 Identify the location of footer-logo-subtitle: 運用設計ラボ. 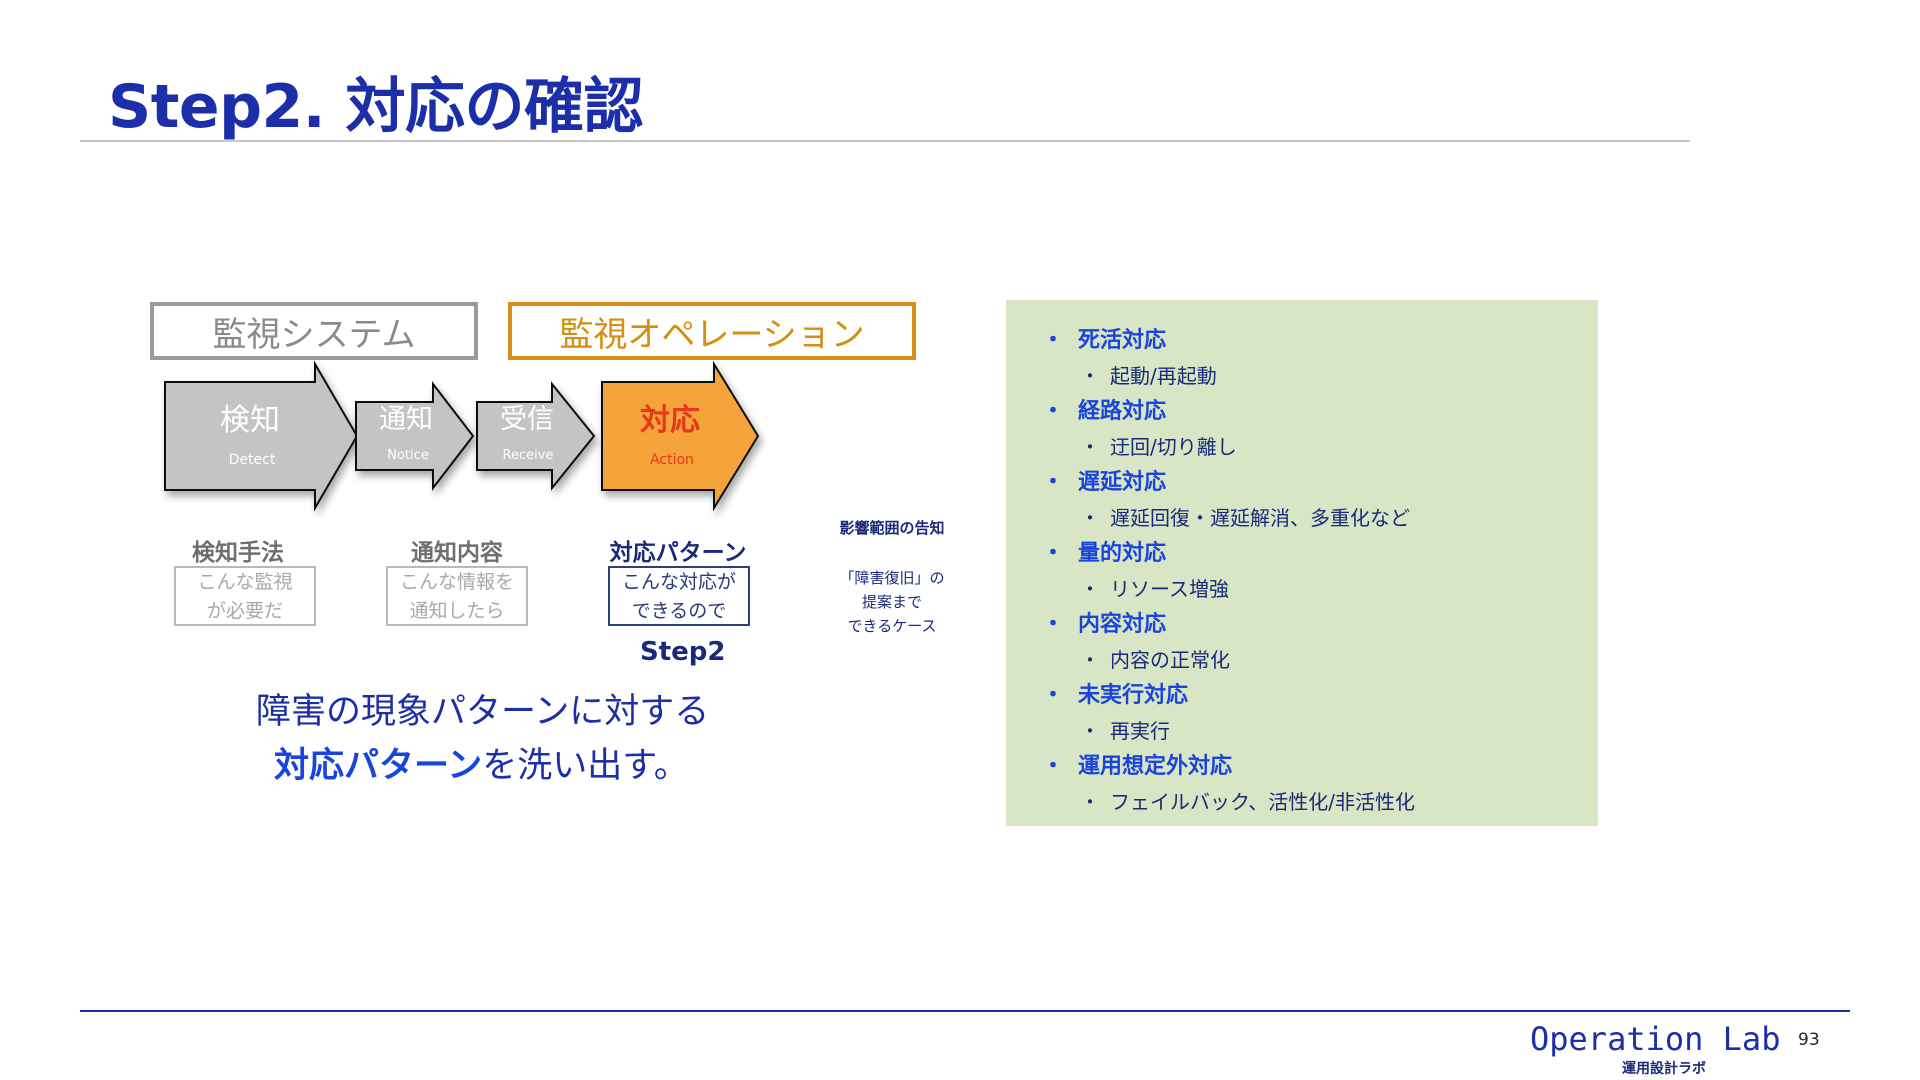
(1664, 1069).